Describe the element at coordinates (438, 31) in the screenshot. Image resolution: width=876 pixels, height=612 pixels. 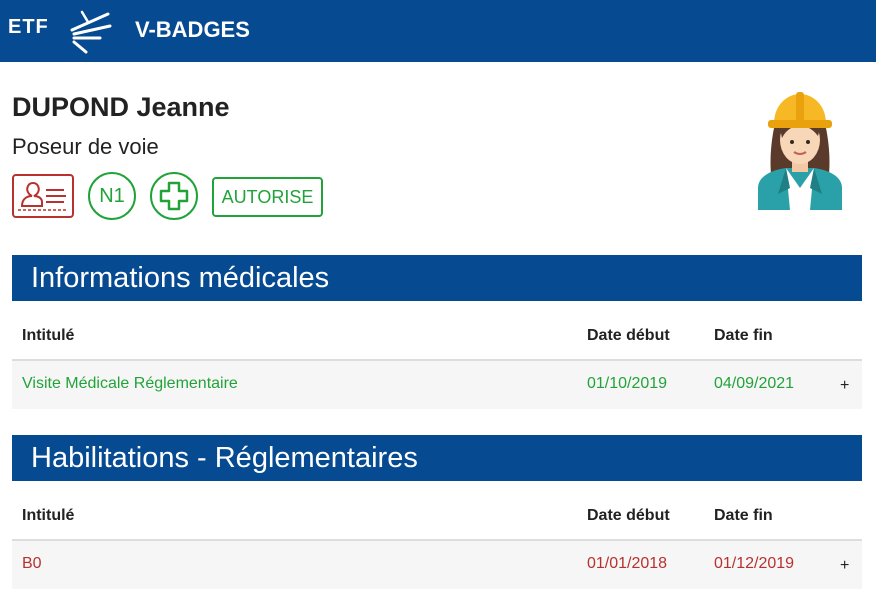
I see `top-bar: ETF V-BADGES` at that location.